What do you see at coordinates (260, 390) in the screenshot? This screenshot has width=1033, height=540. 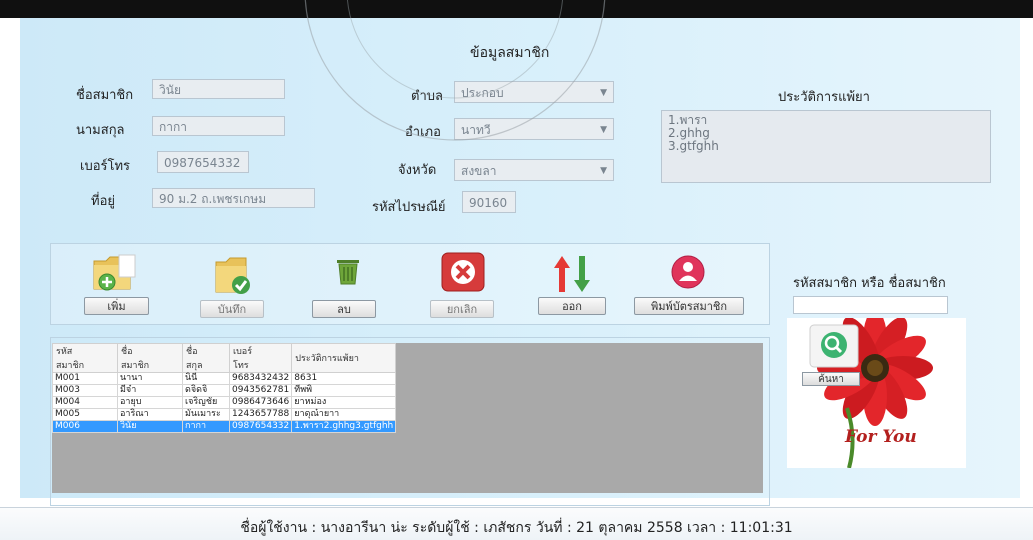 I see `table-cell: 0943562781` at bounding box center [260, 390].